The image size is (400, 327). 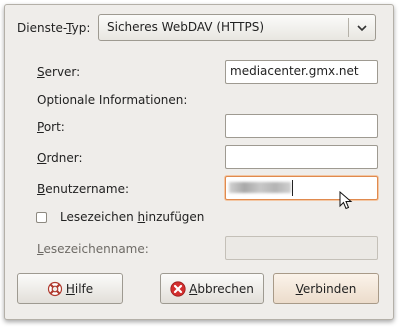 I want to click on server-value: mediacenter.gmx.net, so click(x=294, y=71).